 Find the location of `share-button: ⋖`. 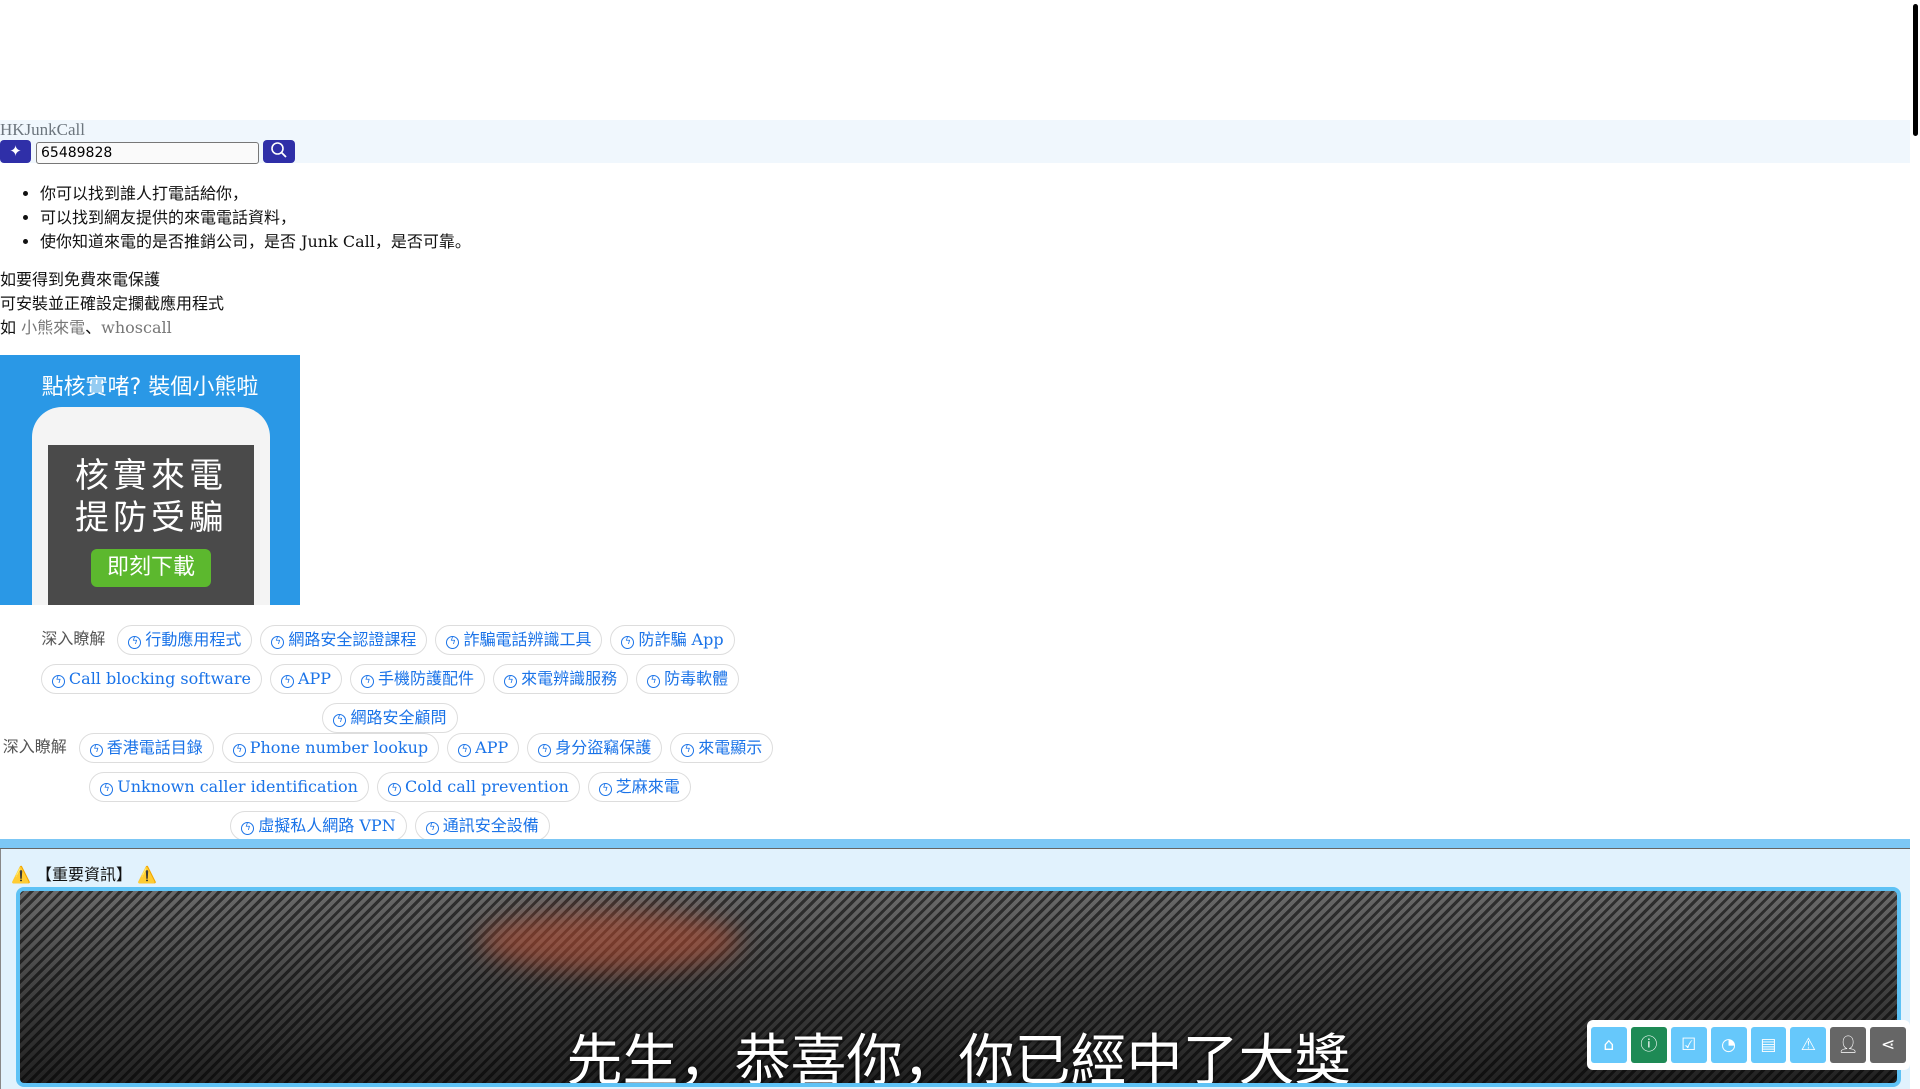

share-button: ⋖ is located at coordinates (1888, 1045).